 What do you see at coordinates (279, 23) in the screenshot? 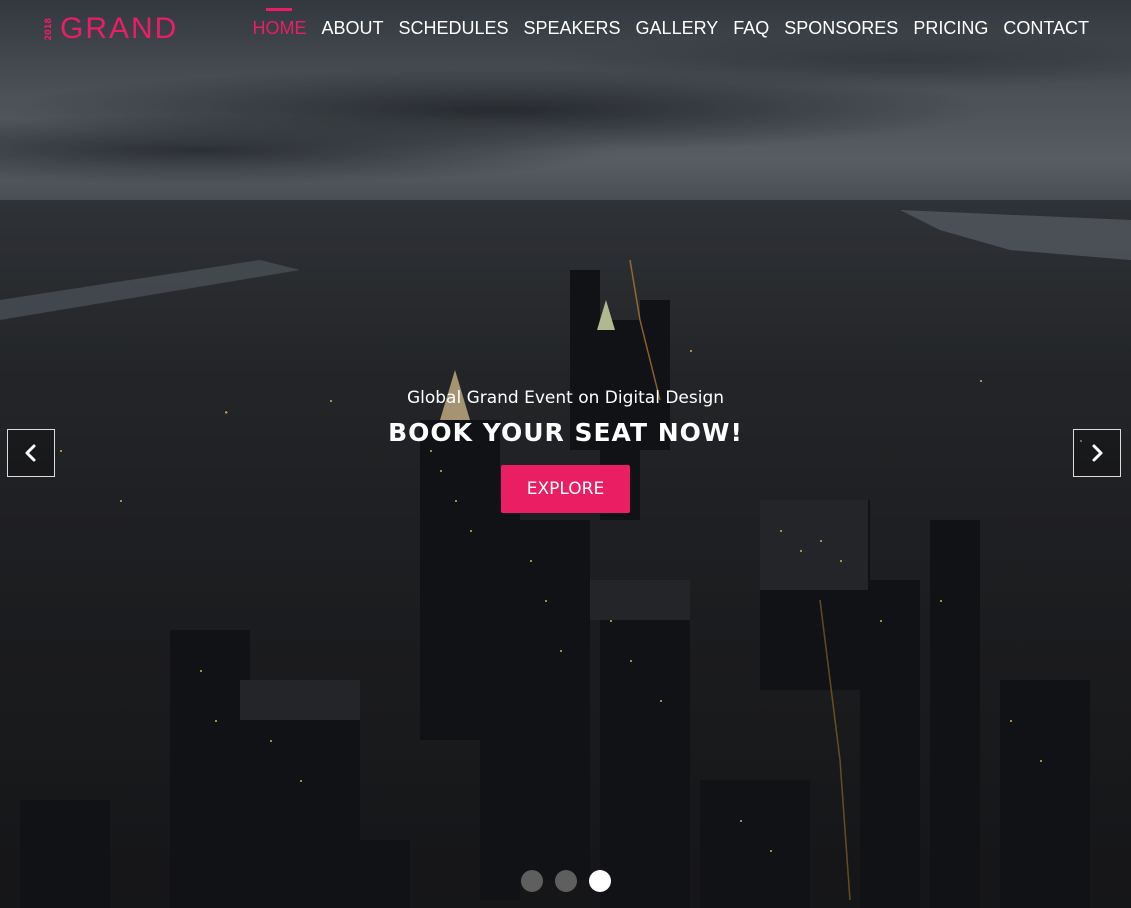
I see `nav-item-home: HOME` at bounding box center [279, 23].